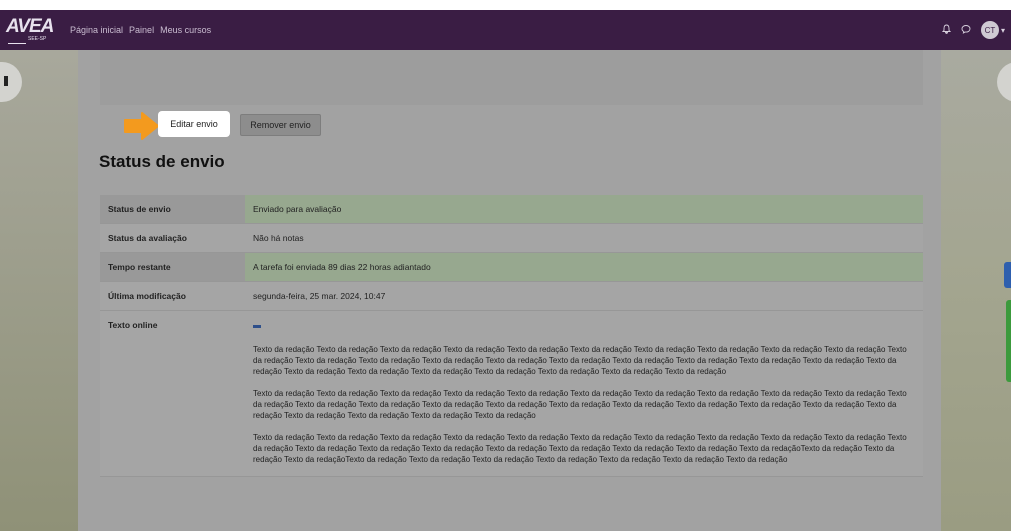 This screenshot has height=531, width=1011. Describe the element at coordinates (1008, 341) in the screenshot. I see `side-tab-green` at that location.